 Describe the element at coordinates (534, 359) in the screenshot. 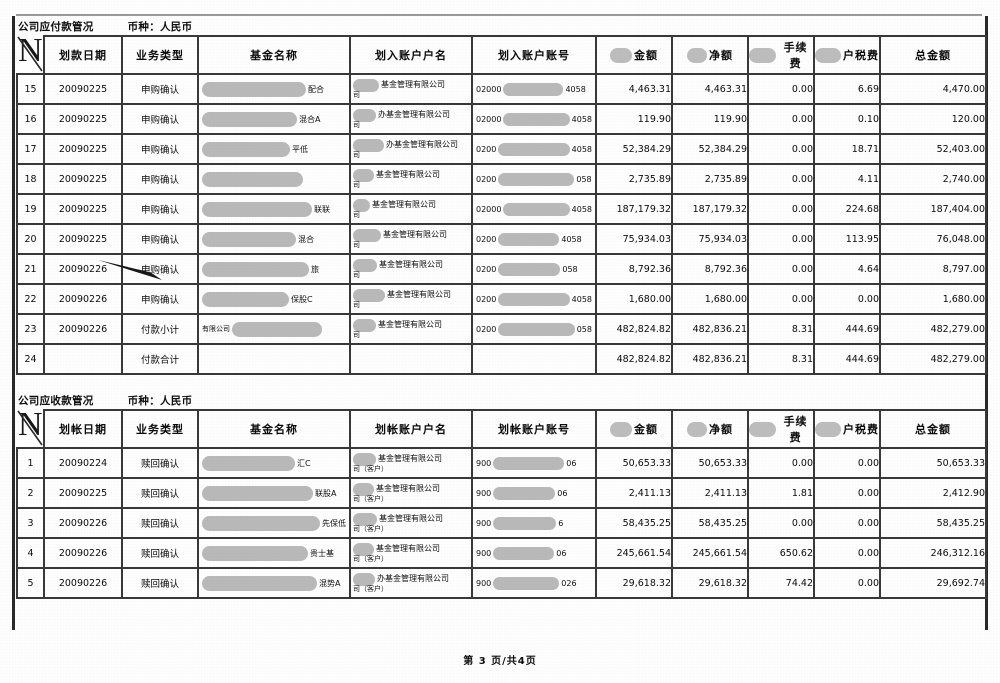

I see `cell-account-number` at that location.